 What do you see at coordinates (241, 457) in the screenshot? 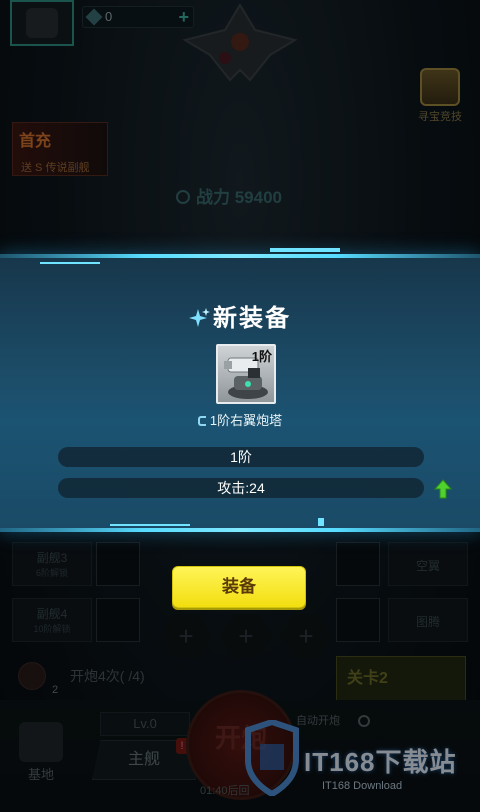
I see `stat-tier: 1阶` at bounding box center [241, 457].